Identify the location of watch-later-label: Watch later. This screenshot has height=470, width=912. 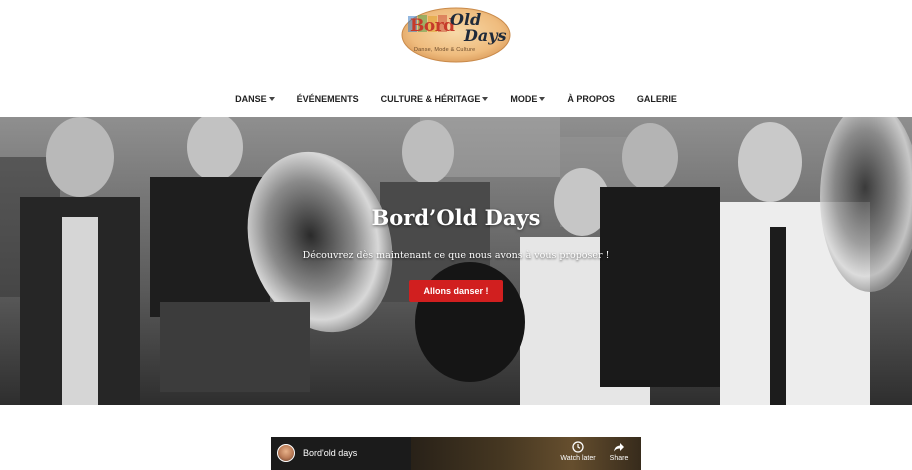
(578, 458).